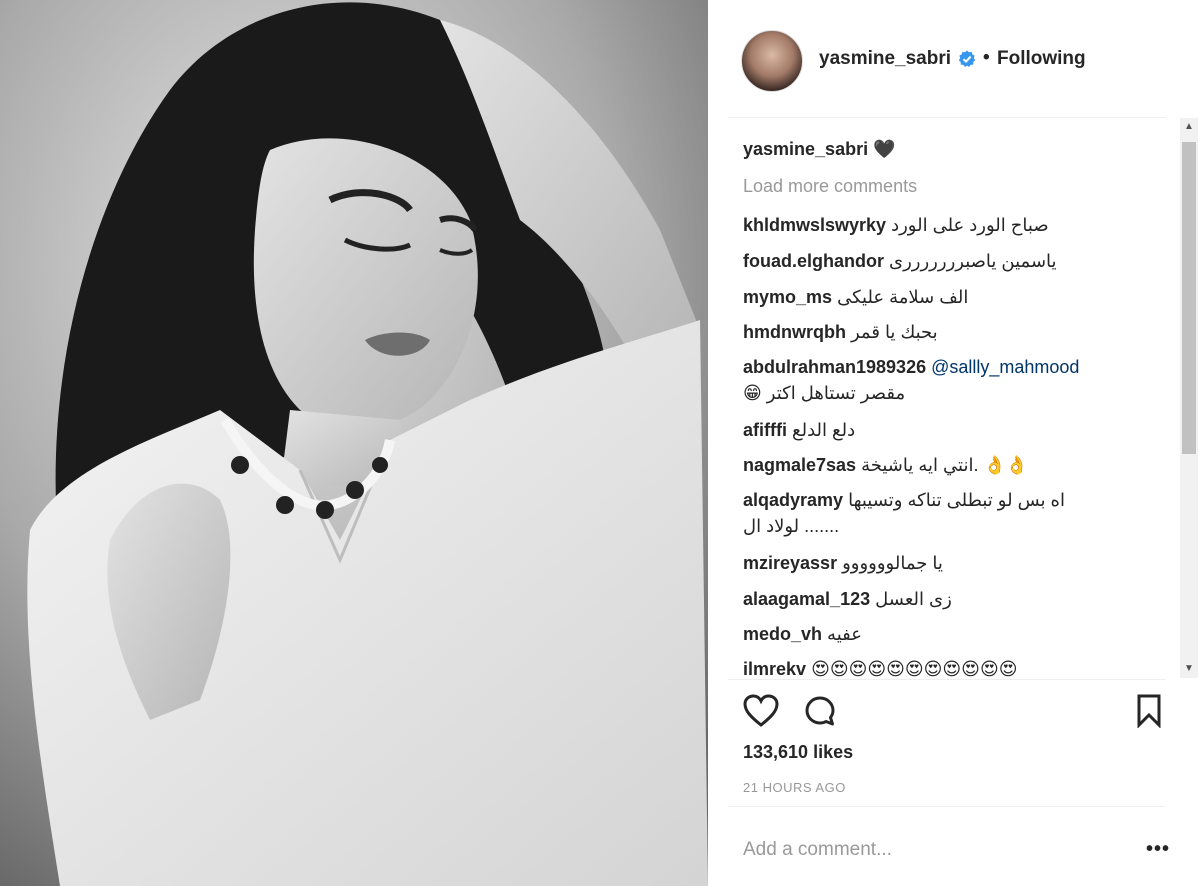 Image resolution: width=1200 pixels, height=886 pixels. I want to click on comment-text: زى العسل, so click(913, 599).